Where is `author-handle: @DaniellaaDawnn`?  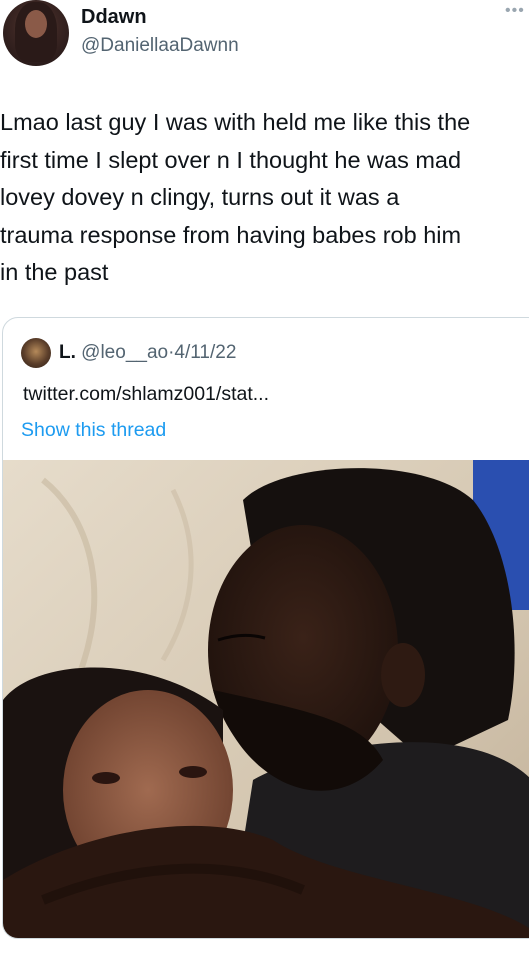
author-handle: @DaniellaaDawnn is located at coordinates (160, 46).